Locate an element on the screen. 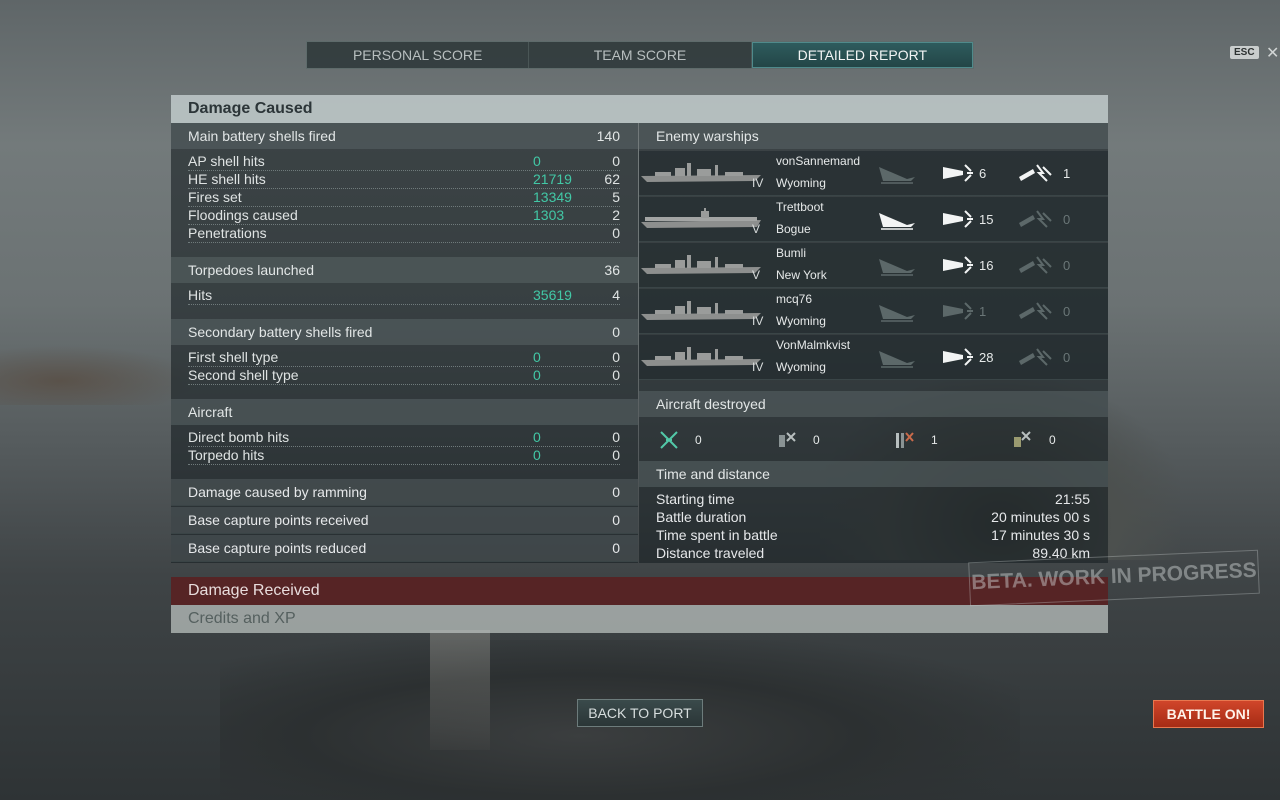 The width and height of the screenshot is (1280, 800). torpedoes-value: 36 is located at coordinates (612, 270).